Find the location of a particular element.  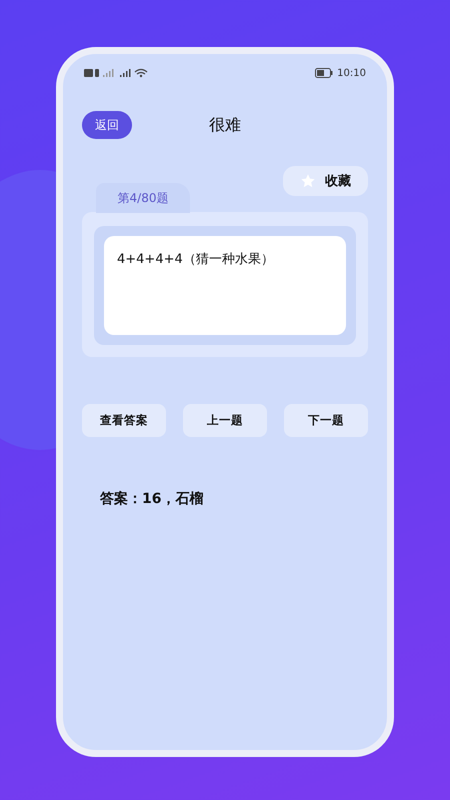

answer-text: 答案：16，石榴 is located at coordinates (152, 499).